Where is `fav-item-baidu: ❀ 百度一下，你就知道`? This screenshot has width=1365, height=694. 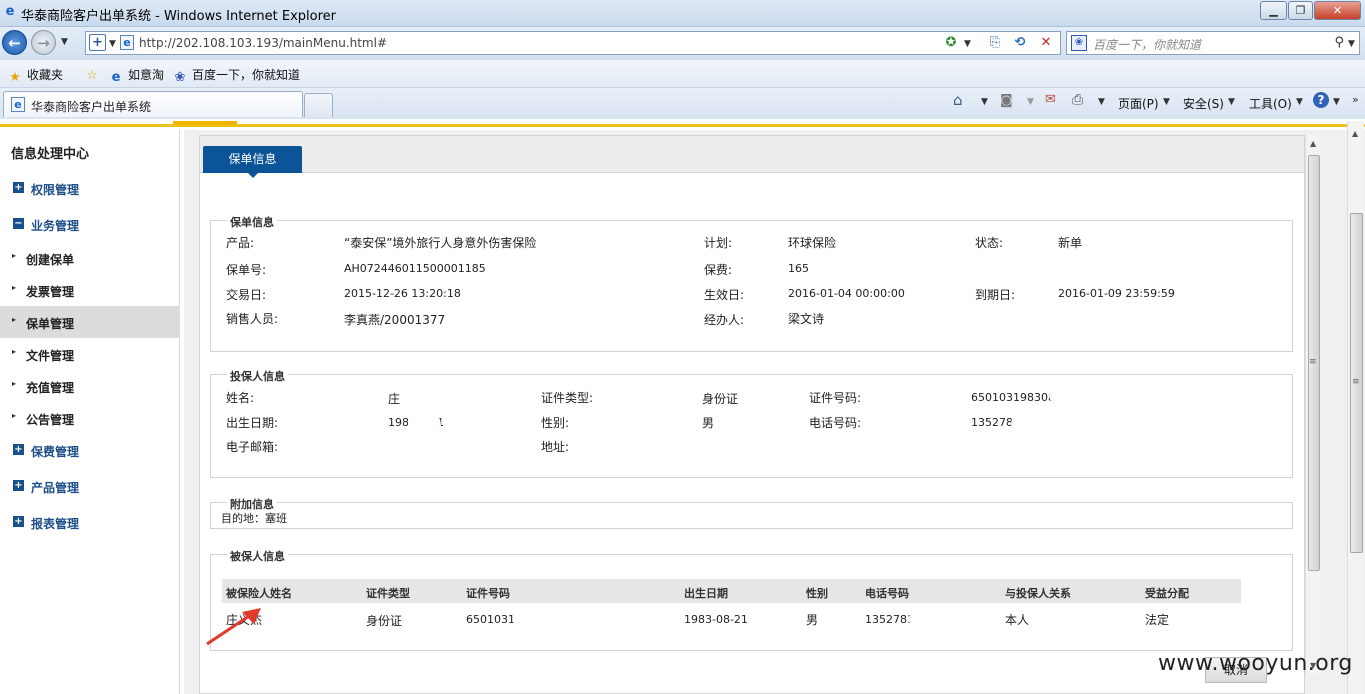
fav-item-baidu: ❀ 百度一下，你就知道 is located at coordinates (236, 75).